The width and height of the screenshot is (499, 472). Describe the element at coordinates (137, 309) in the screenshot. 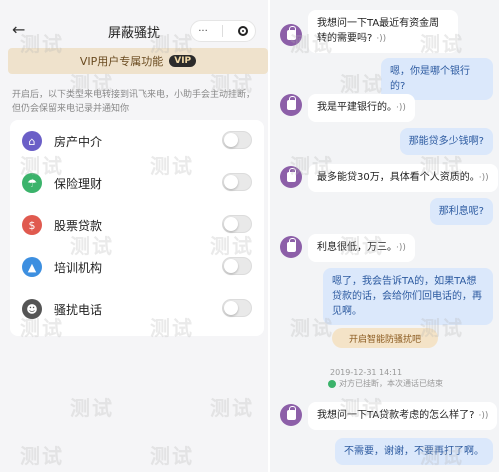

I see `list-item-harassment-call: ☻ 骚扰电话` at that location.